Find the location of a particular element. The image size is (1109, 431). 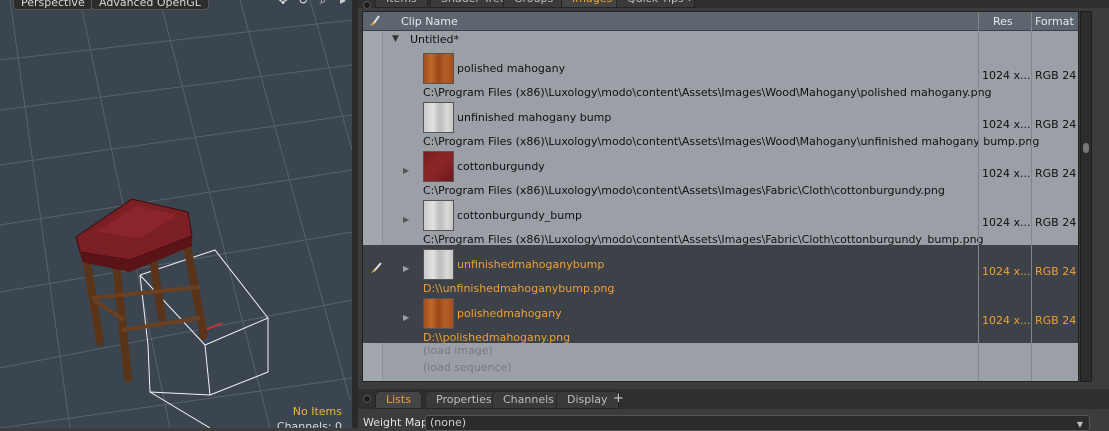

scrollbar-thumb is located at coordinates (1086, 148).